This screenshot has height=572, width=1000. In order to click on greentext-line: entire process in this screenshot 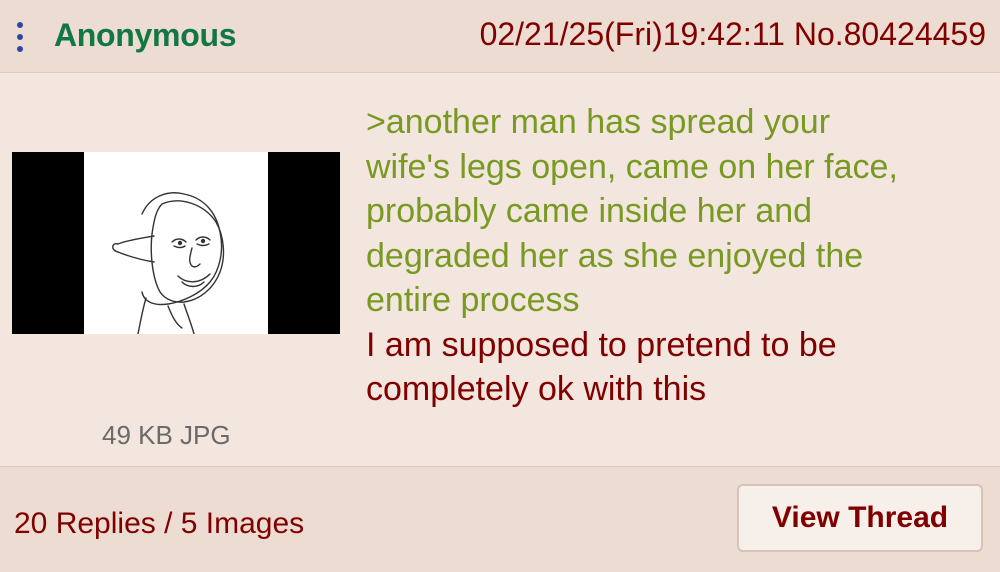, I will do `click(473, 300)`.